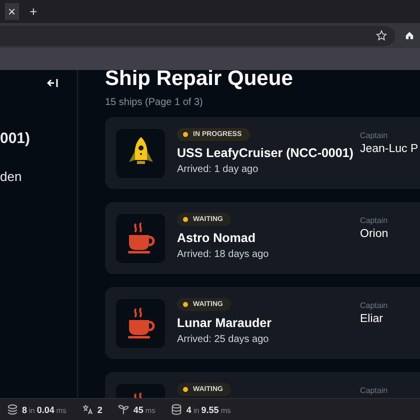 This screenshot has width=420, height=420. I want to click on sprout-icon, so click(124, 409).